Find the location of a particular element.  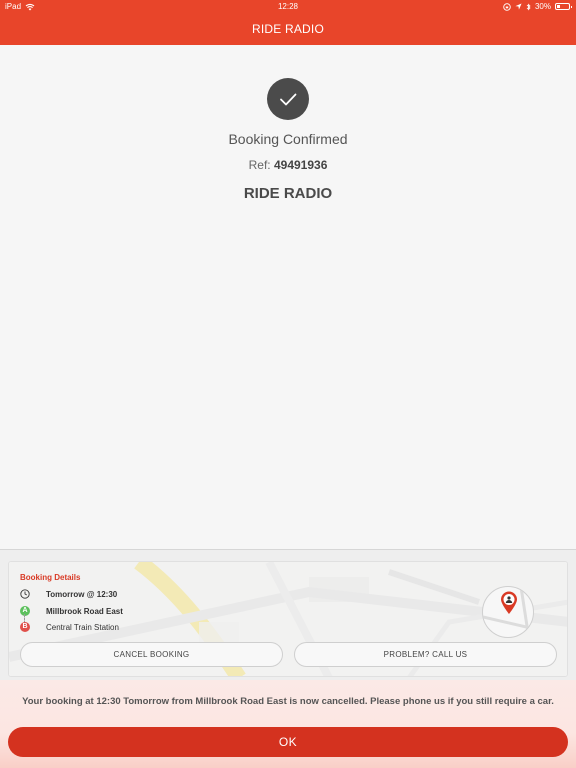

nav-bar: RIDE RADIO is located at coordinates (288, 29).